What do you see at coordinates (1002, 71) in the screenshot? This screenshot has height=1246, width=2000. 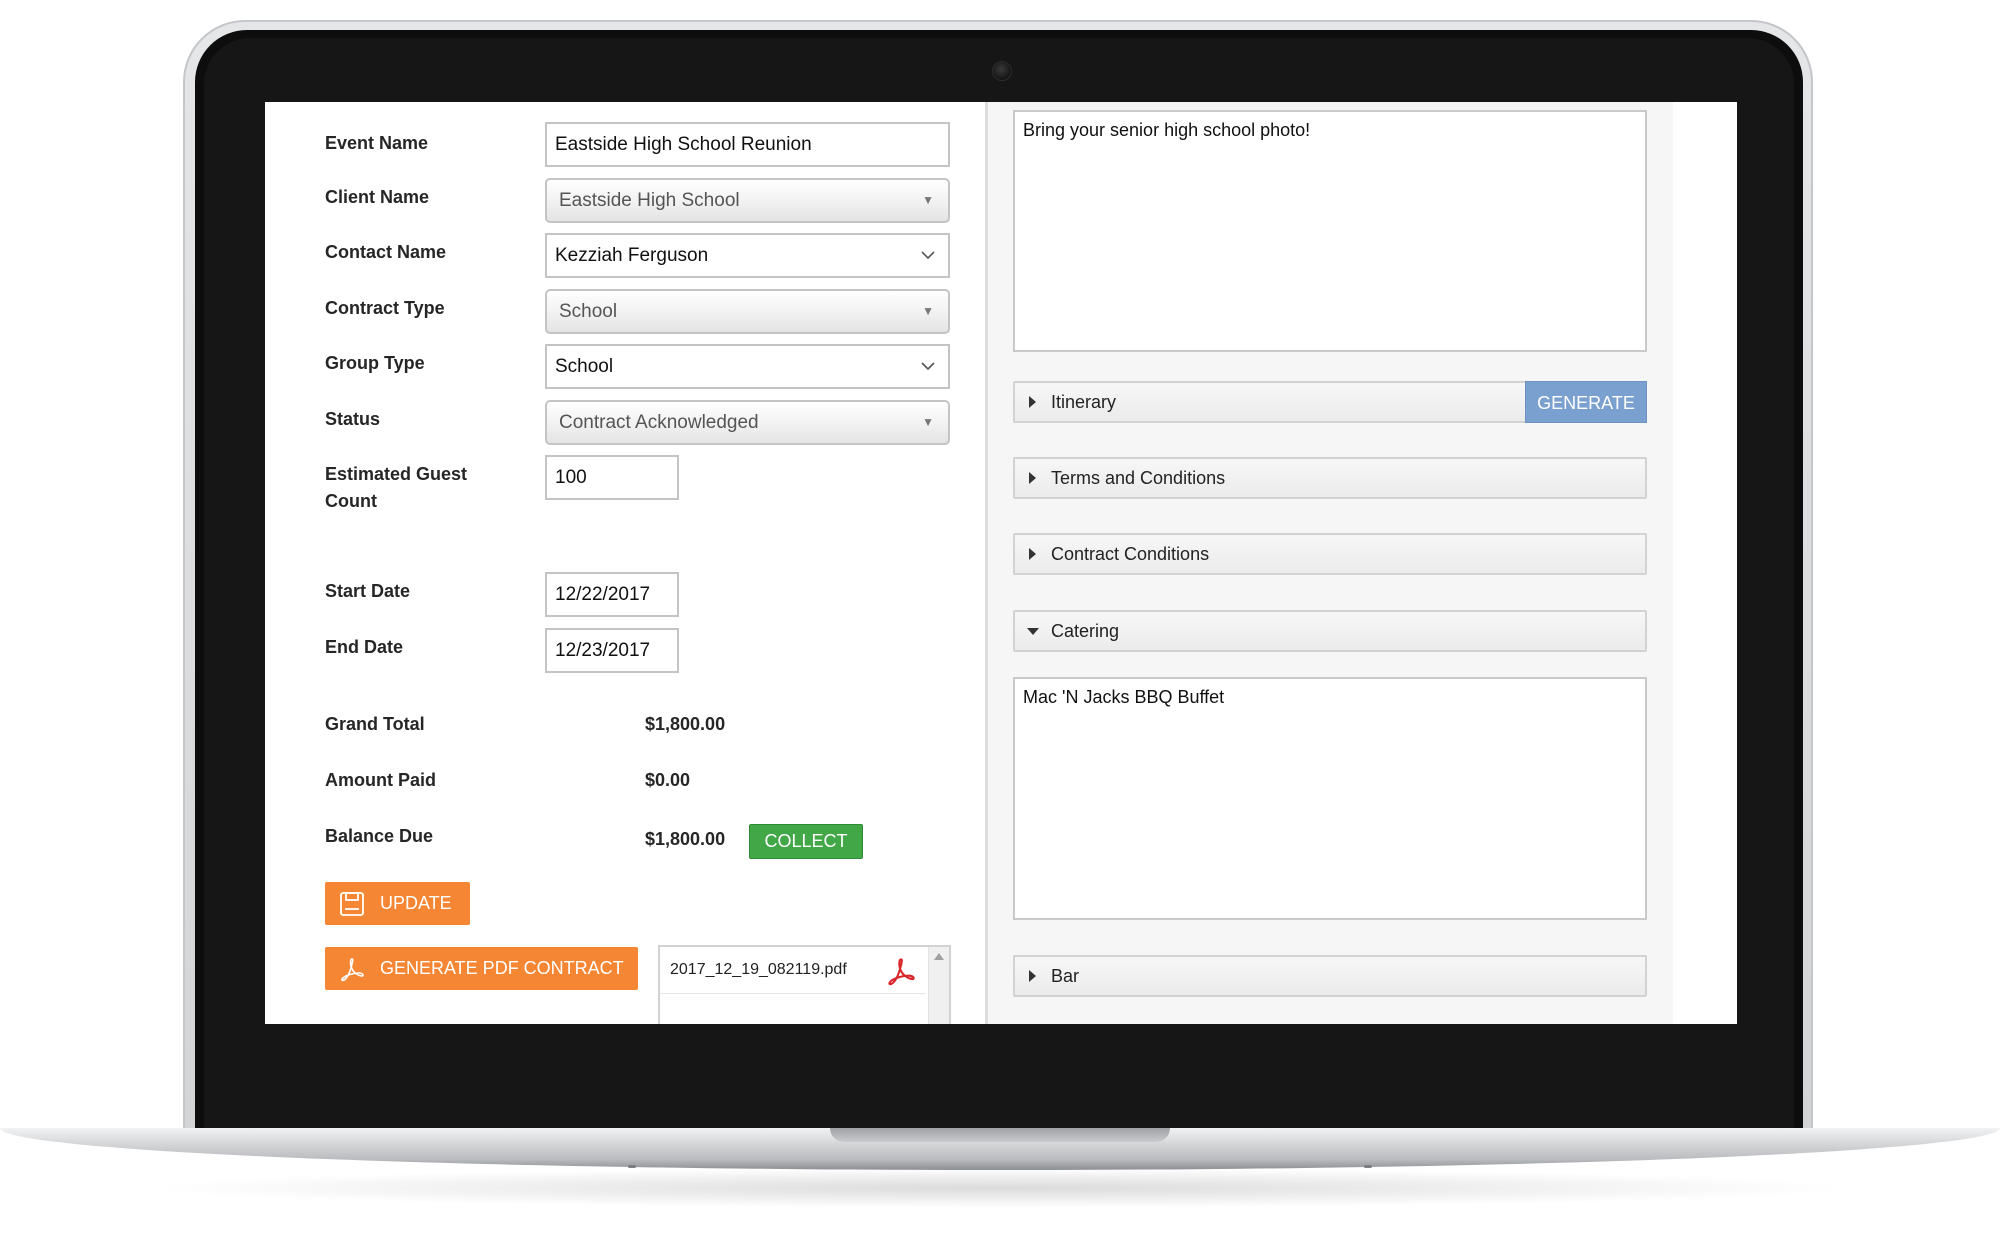 I see `camera-icon` at bounding box center [1002, 71].